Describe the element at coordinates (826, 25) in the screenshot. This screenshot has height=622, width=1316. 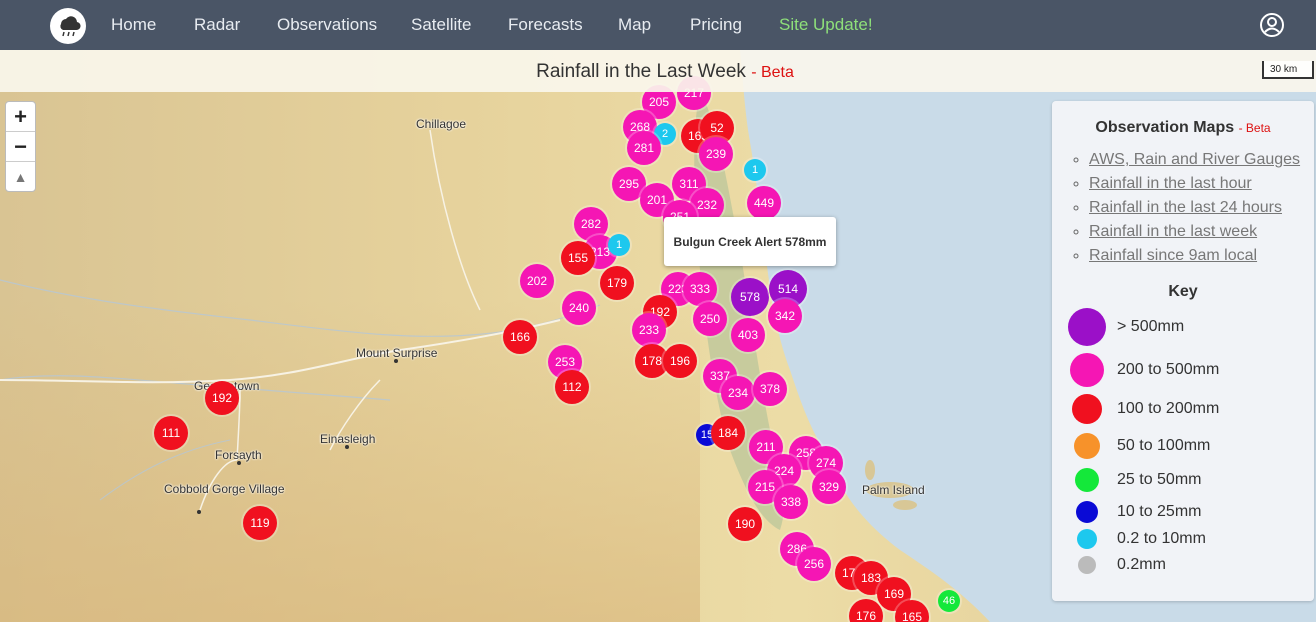
I see `nav-site-update: Site Update!` at that location.